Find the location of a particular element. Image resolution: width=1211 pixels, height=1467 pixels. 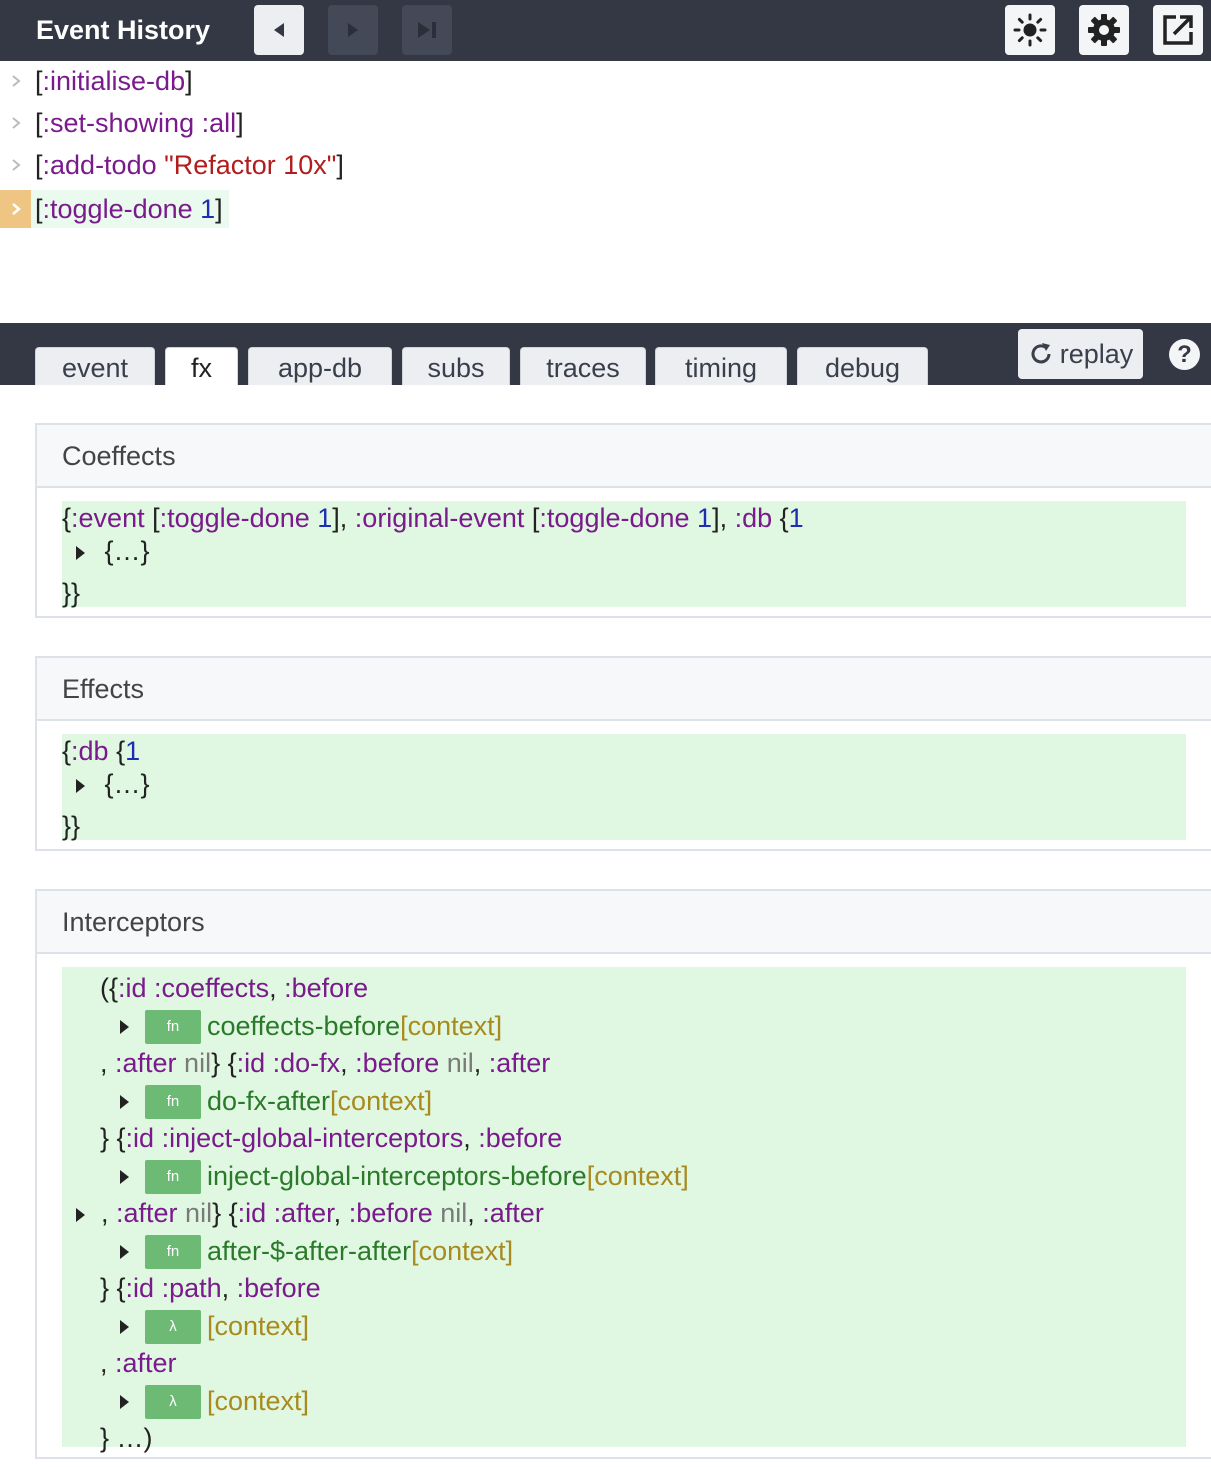

settings-button is located at coordinates (1104, 30).